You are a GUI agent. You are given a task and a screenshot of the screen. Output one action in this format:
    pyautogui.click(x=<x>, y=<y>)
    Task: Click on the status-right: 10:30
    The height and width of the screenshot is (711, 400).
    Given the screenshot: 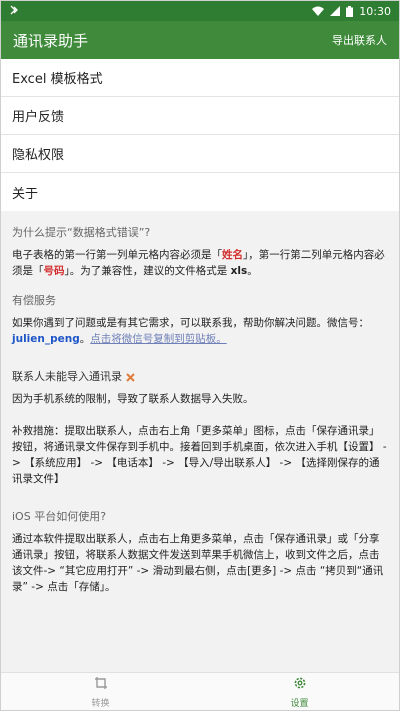 What is the action you would take?
    pyautogui.click(x=351, y=11)
    